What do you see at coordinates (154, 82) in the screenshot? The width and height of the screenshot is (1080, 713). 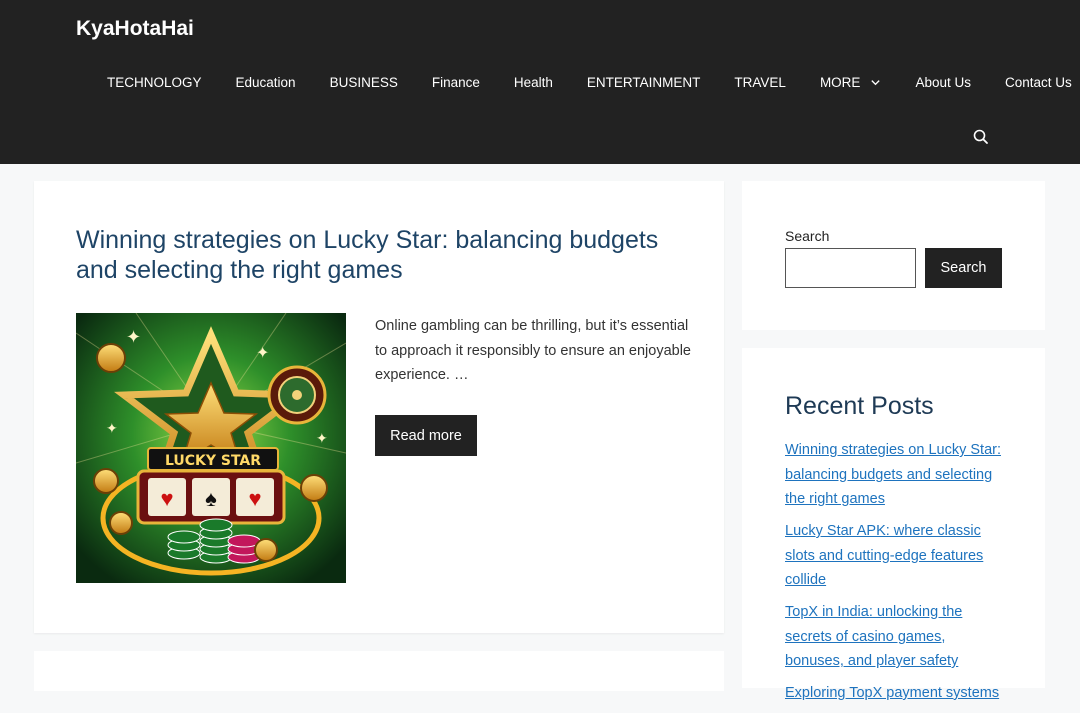 I see `nav-item-technology: TECHNOLOGY` at bounding box center [154, 82].